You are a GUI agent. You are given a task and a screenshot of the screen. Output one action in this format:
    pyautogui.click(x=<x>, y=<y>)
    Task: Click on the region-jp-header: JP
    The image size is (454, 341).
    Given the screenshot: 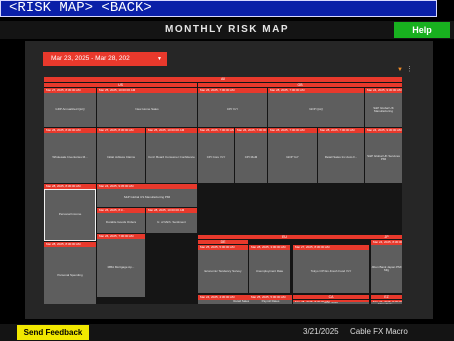 What is the action you would take?
    pyautogui.click(x=386, y=237)
    